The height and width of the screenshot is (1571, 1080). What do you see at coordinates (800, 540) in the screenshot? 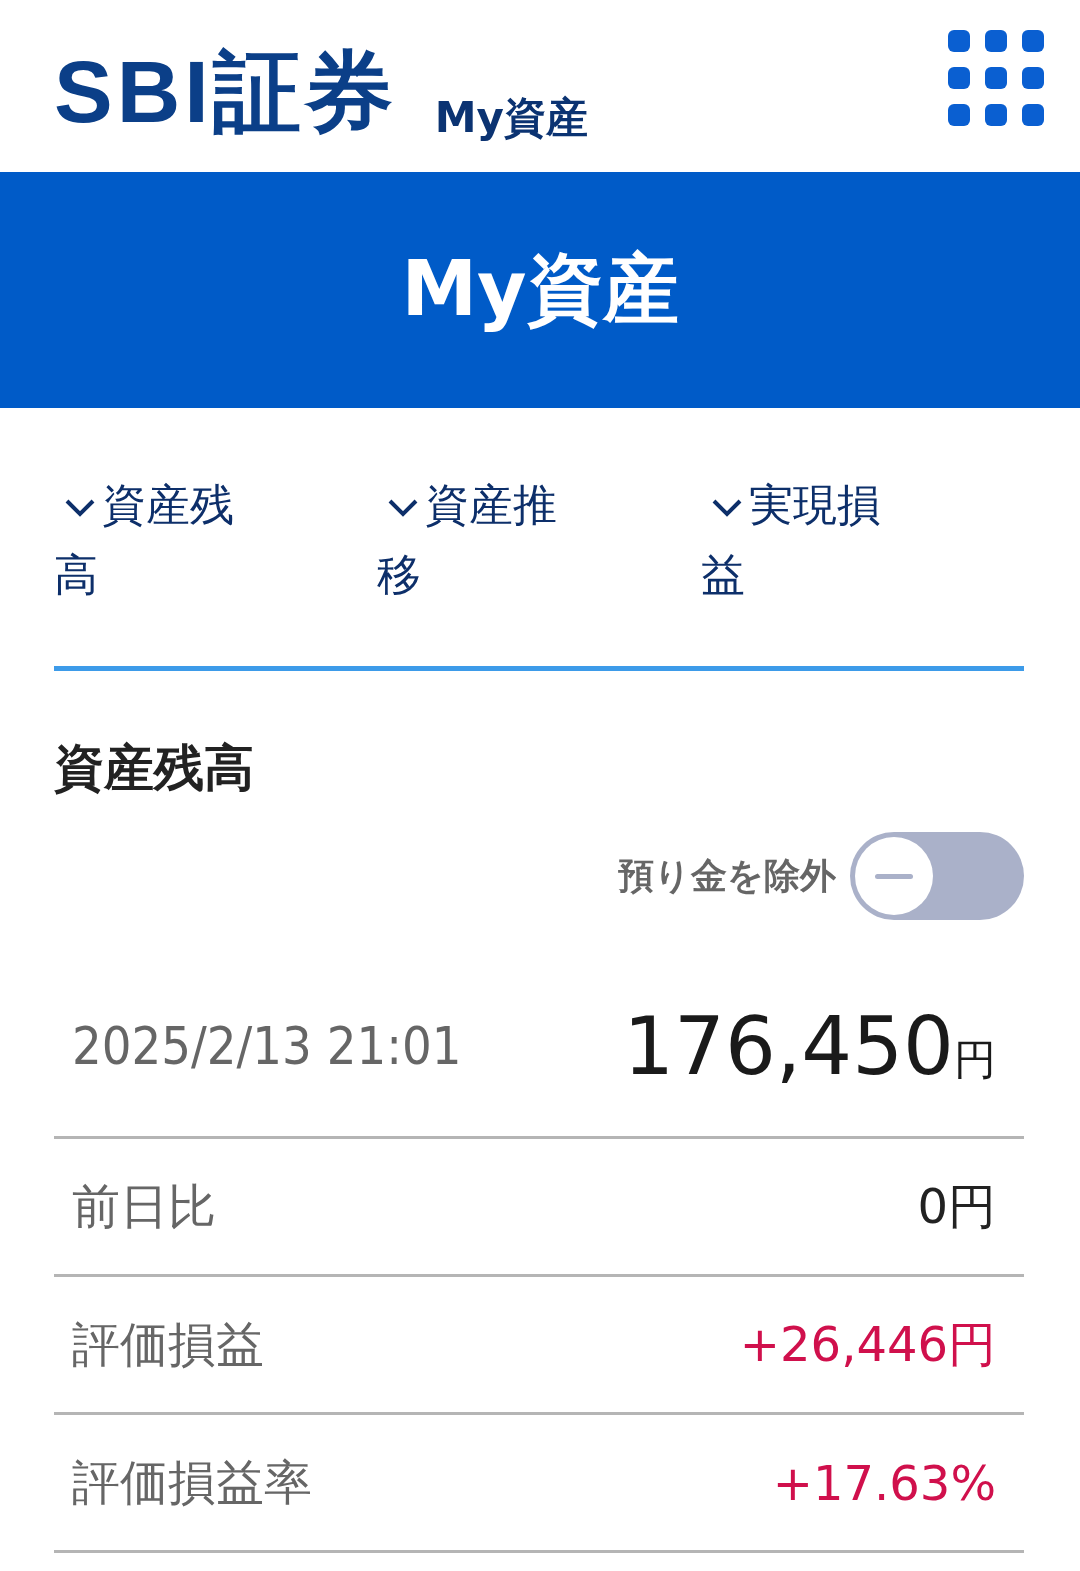
I see `section-link: 実現損益` at bounding box center [800, 540].